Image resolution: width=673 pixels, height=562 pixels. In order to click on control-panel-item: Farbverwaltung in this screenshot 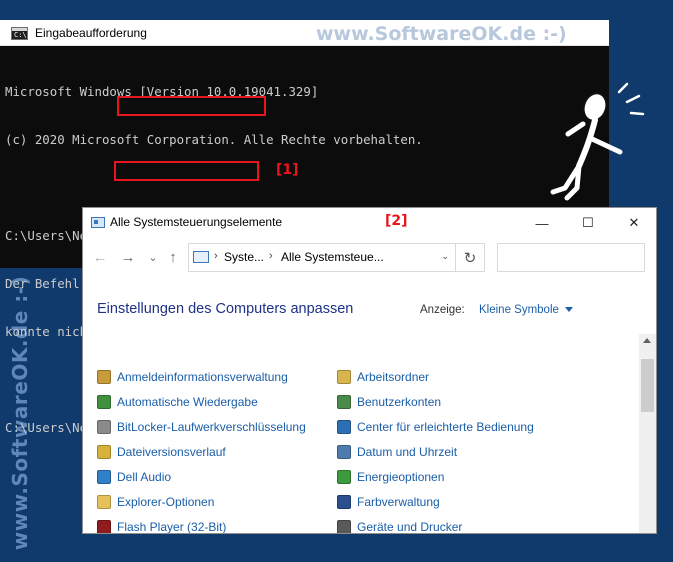, I will do `click(388, 502)`.